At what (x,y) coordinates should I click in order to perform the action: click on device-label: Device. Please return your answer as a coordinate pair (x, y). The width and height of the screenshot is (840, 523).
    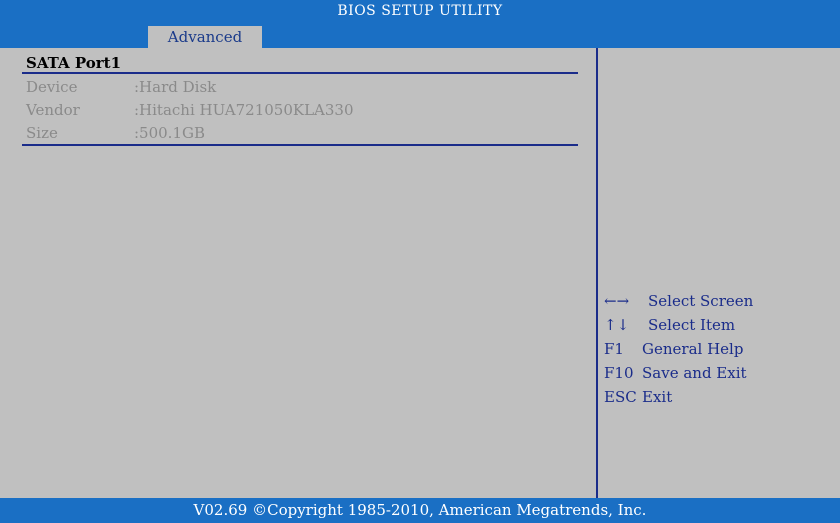
    Looking at the image, I should click on (52, 87).